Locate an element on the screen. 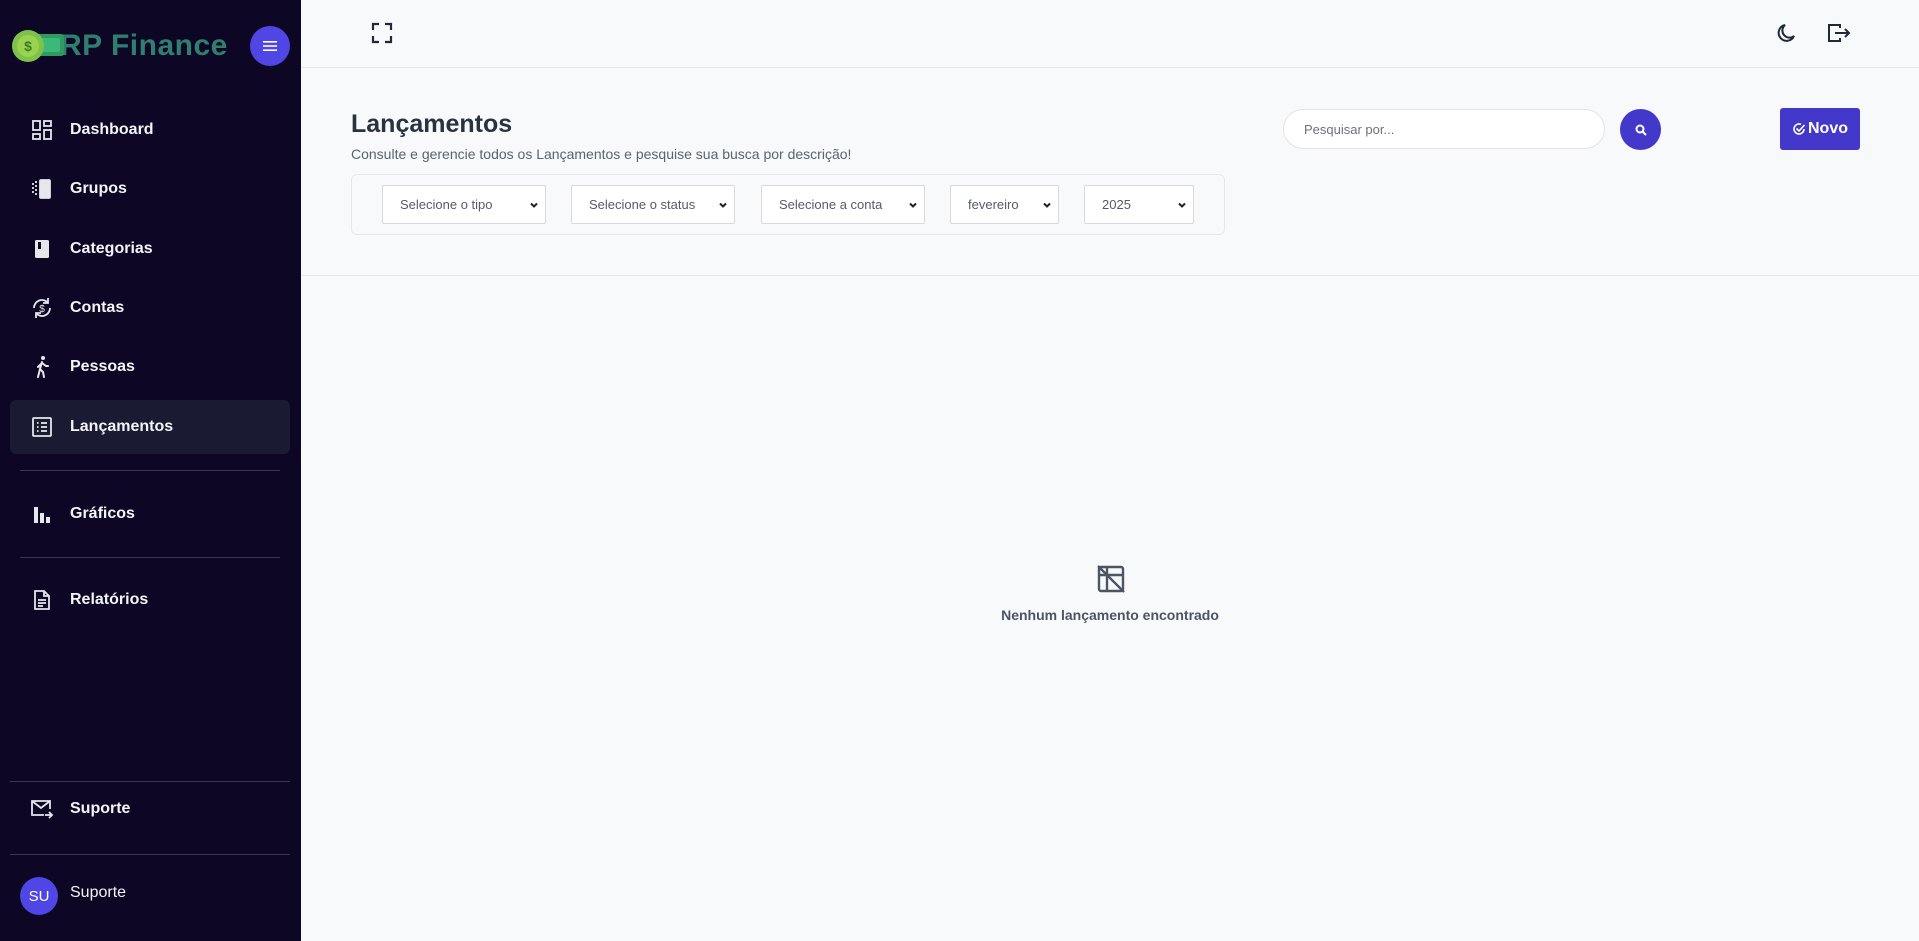 Image resolution: width=1919 pixels, height=941 pixels. groups-icon is located at coordinates (42, 189).